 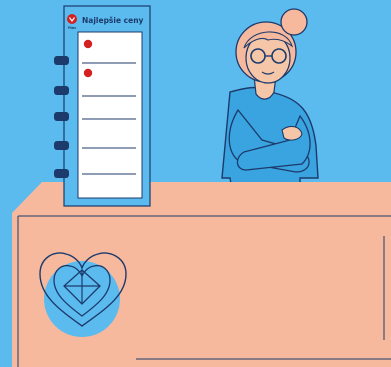 What do you see at coordinates (110, 115) in the screenshot?
I see `board-paper` at bounding box center [110, 115].